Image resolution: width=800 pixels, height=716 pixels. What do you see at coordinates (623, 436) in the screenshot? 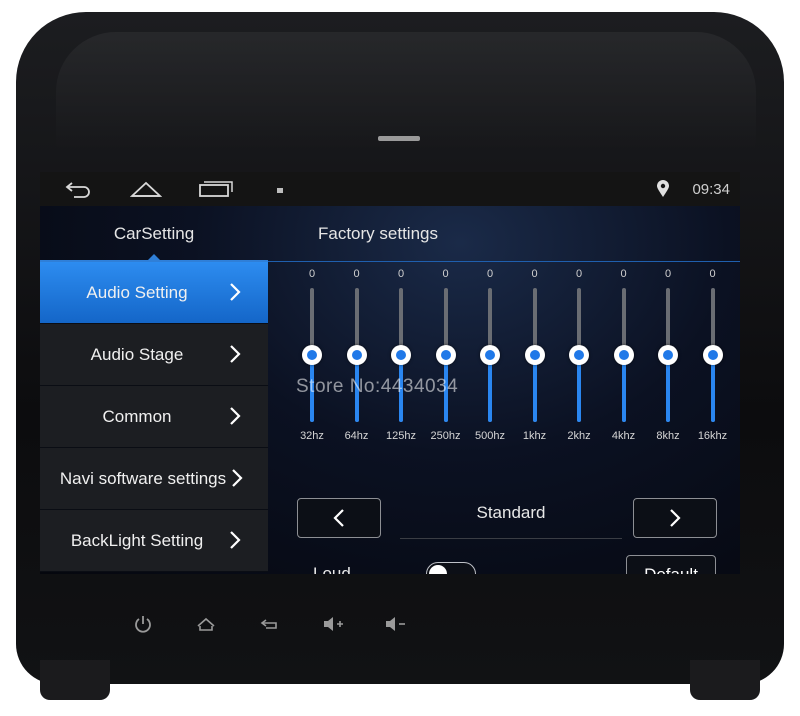
I see `eq-band-frequency: 4khz` at bounding box center [623, 436].